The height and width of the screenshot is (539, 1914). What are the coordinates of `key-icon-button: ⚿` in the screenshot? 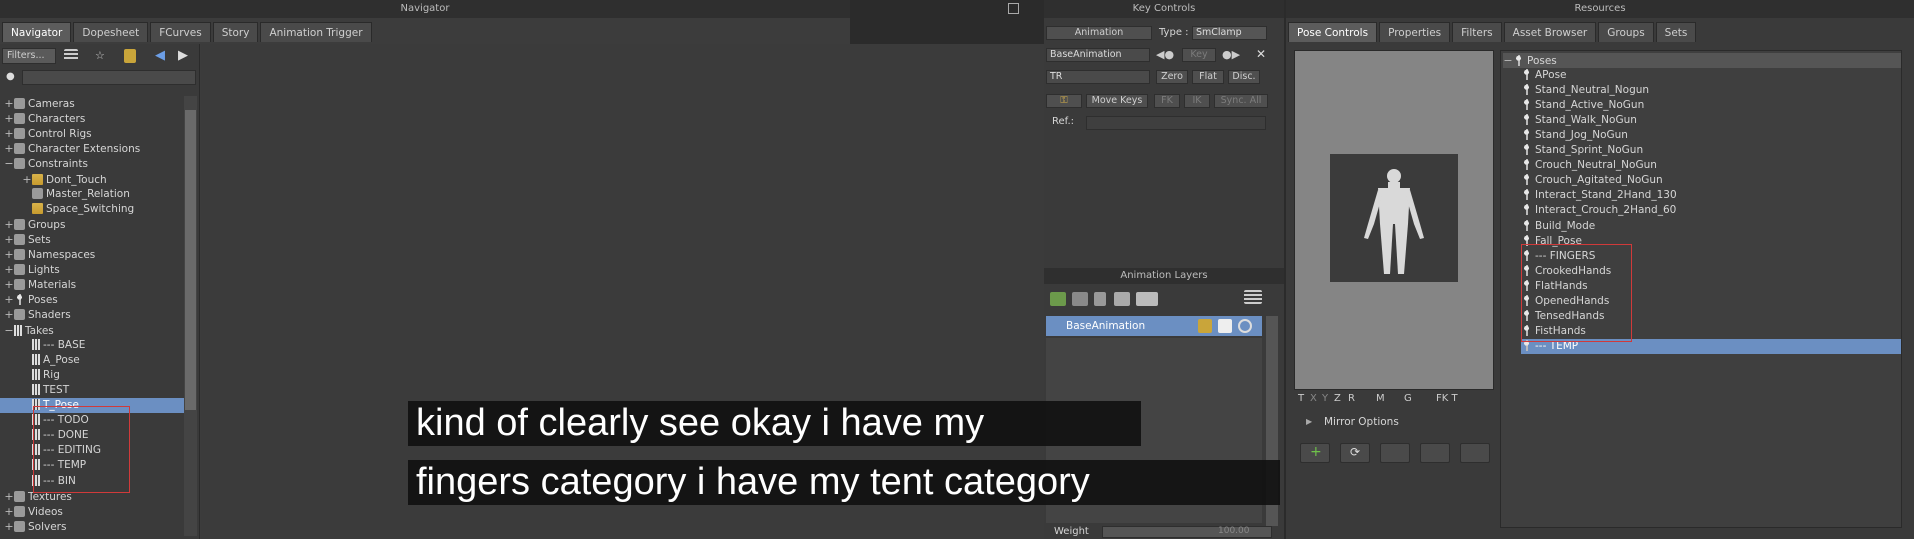 It's located at (1064, 101).